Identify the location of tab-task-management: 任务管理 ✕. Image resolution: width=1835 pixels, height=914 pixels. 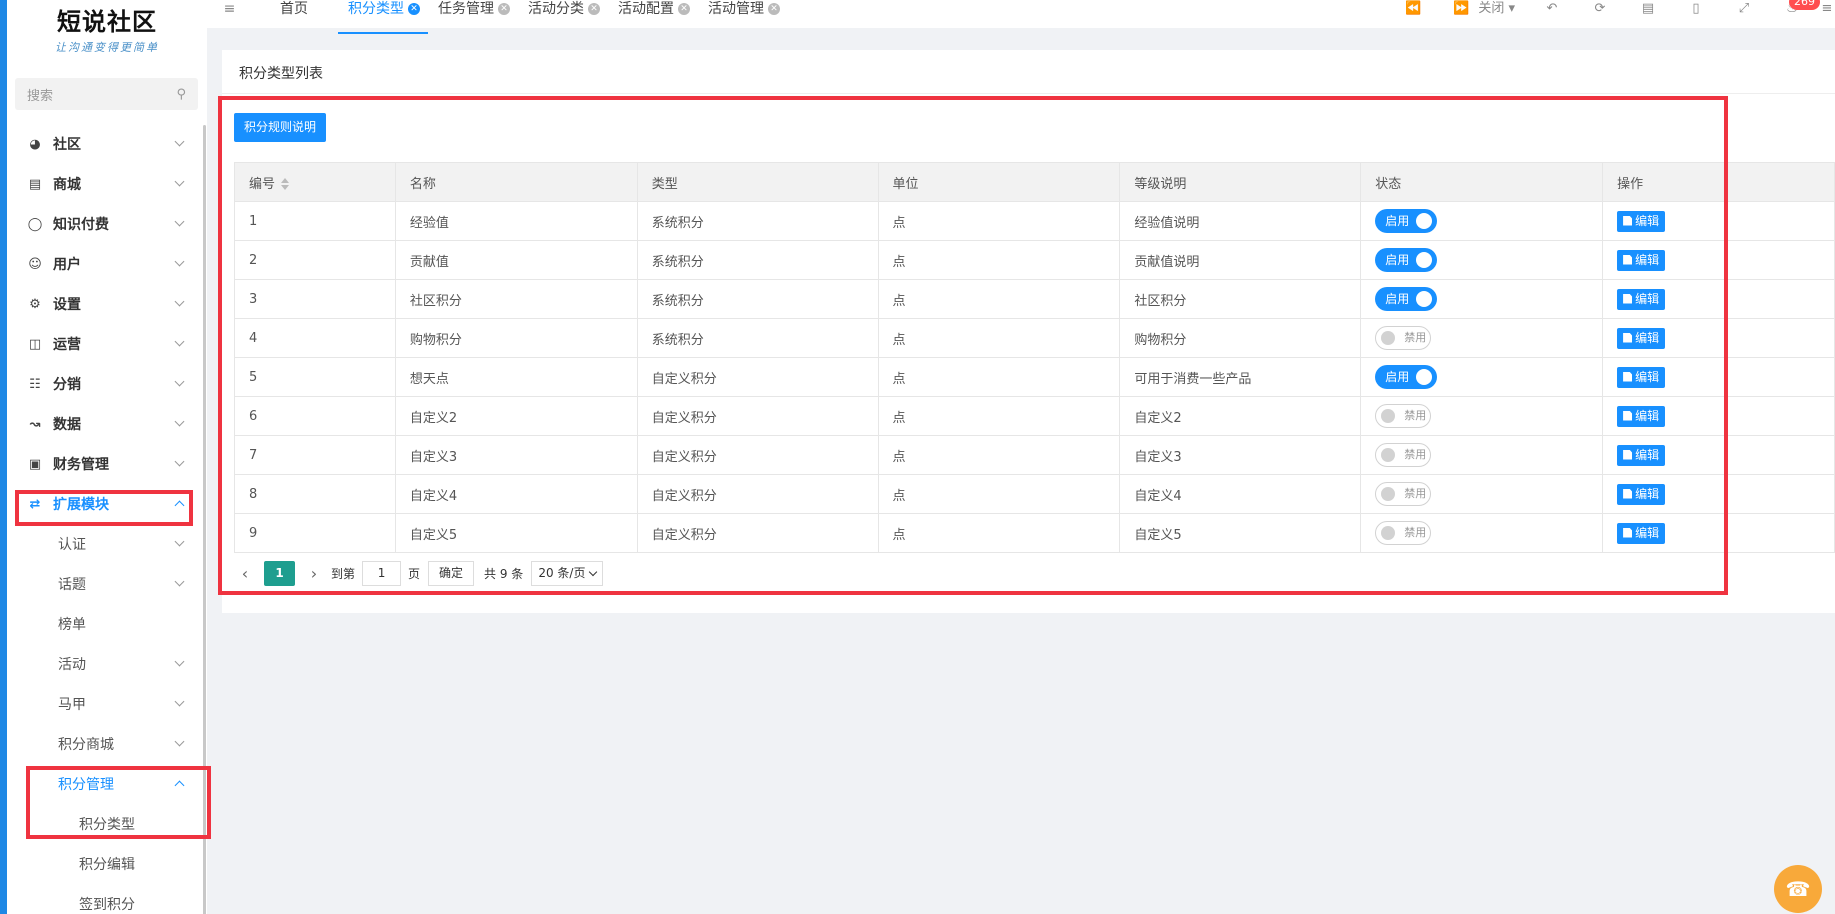
(474, 14).